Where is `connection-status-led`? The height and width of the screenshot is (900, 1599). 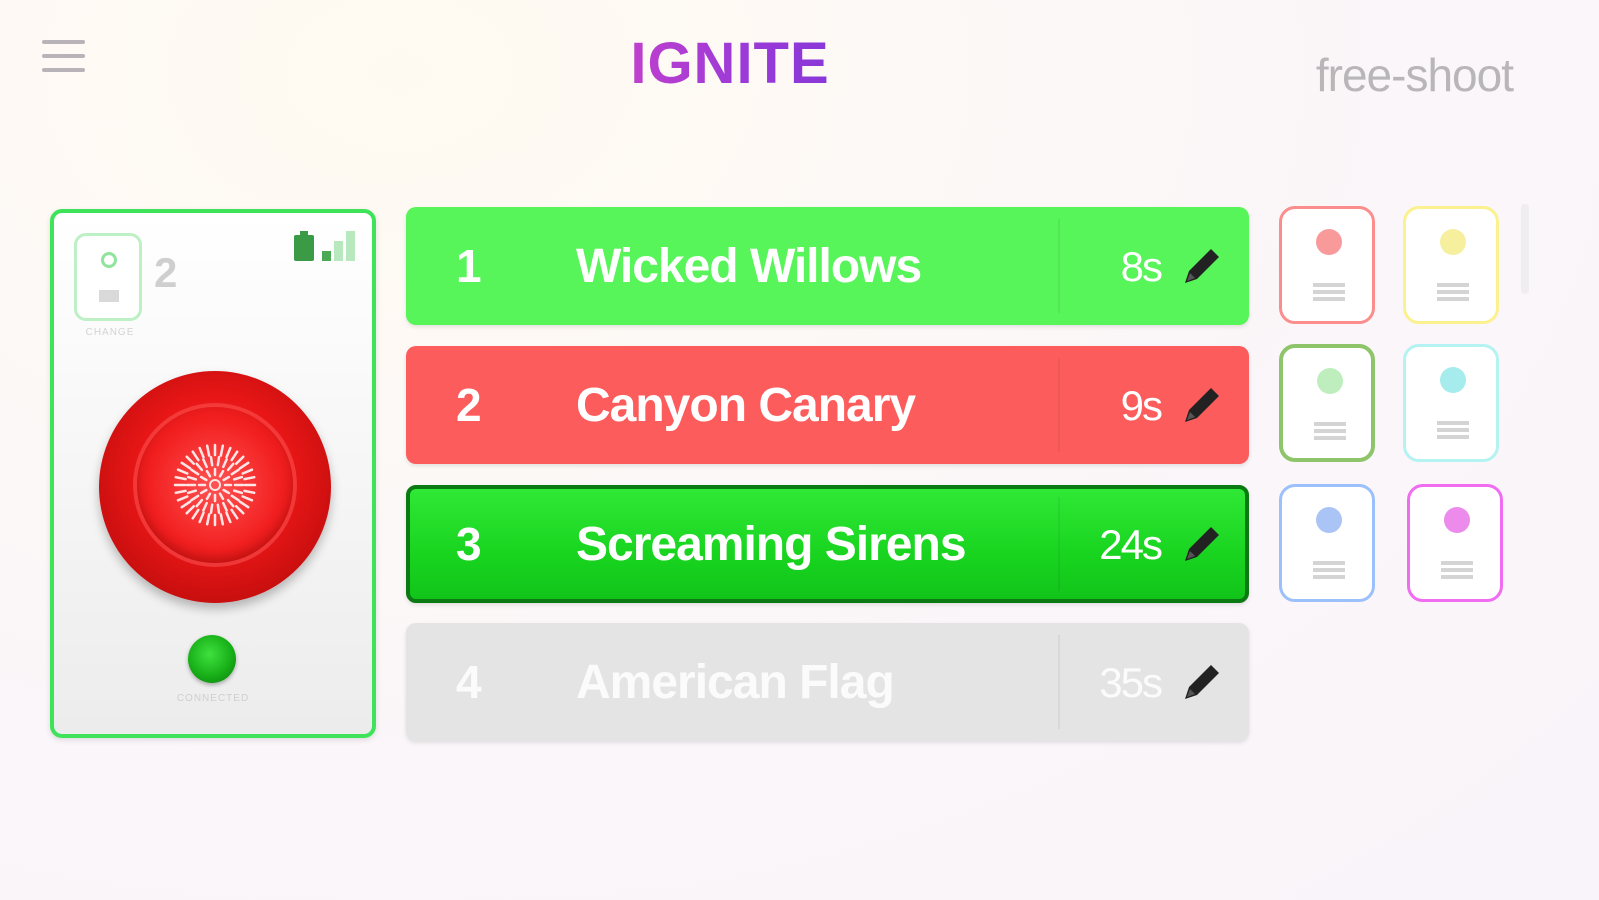
connection-status-led is located at coordinates (212, 659).